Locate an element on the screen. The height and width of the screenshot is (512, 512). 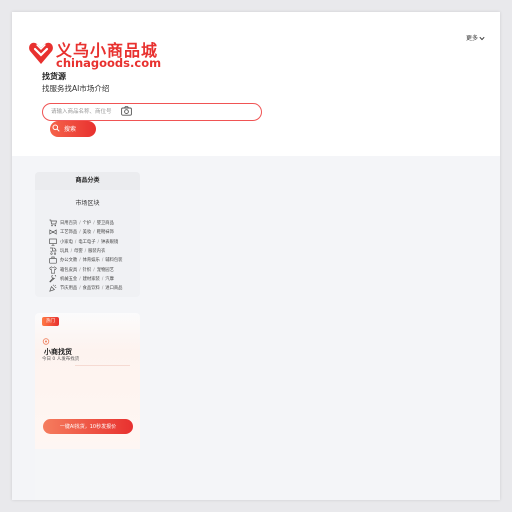
category-row: 办公文教 / 体育娱乐 / 辅料包装 is located at coordinates (96, 260).